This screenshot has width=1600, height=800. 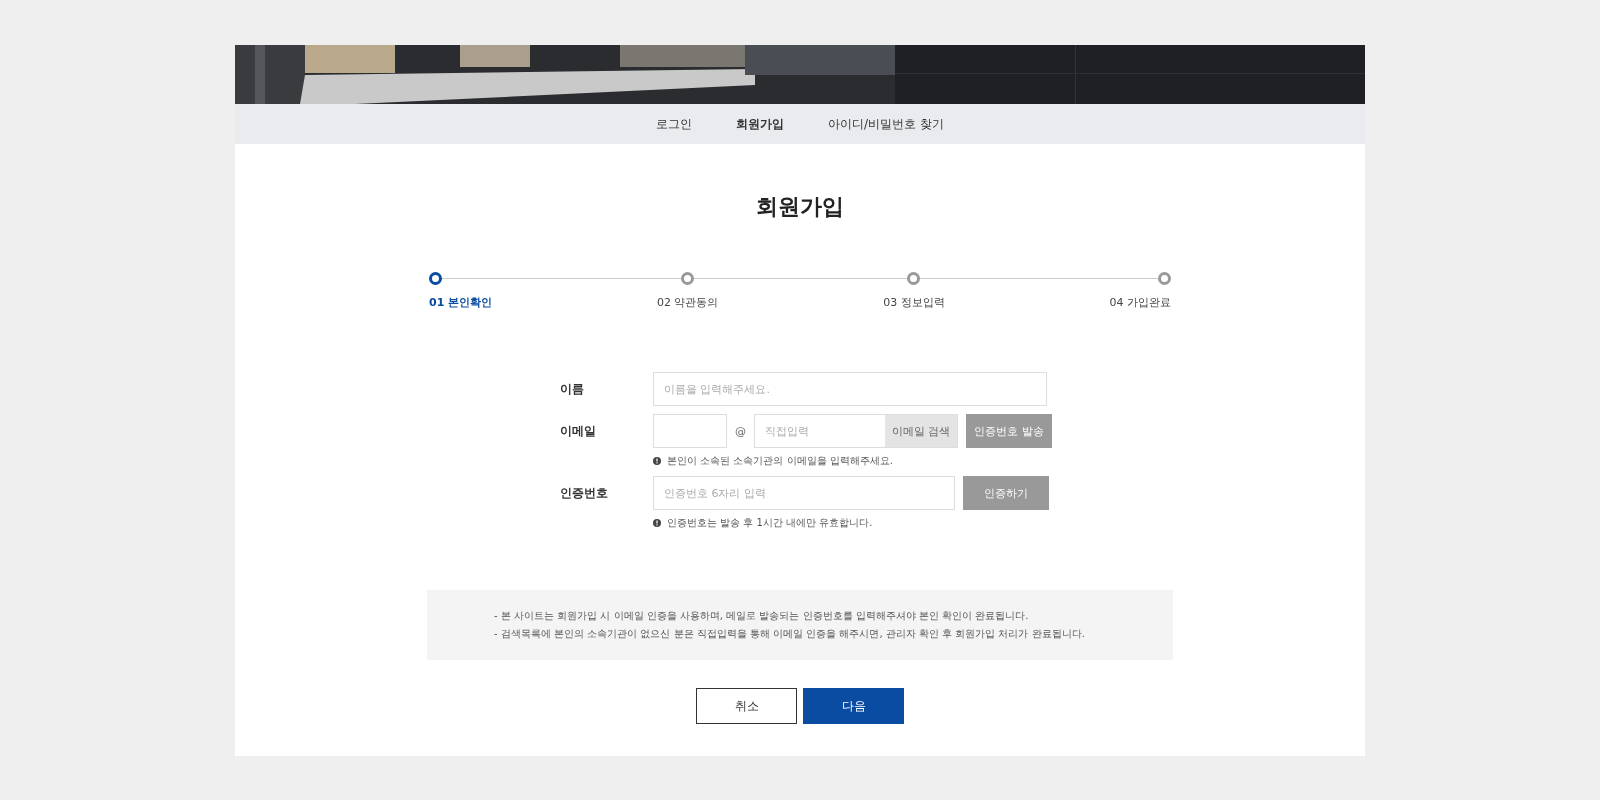 I want to click on step-label: 01 본인확인, so click(x=461, y=302).